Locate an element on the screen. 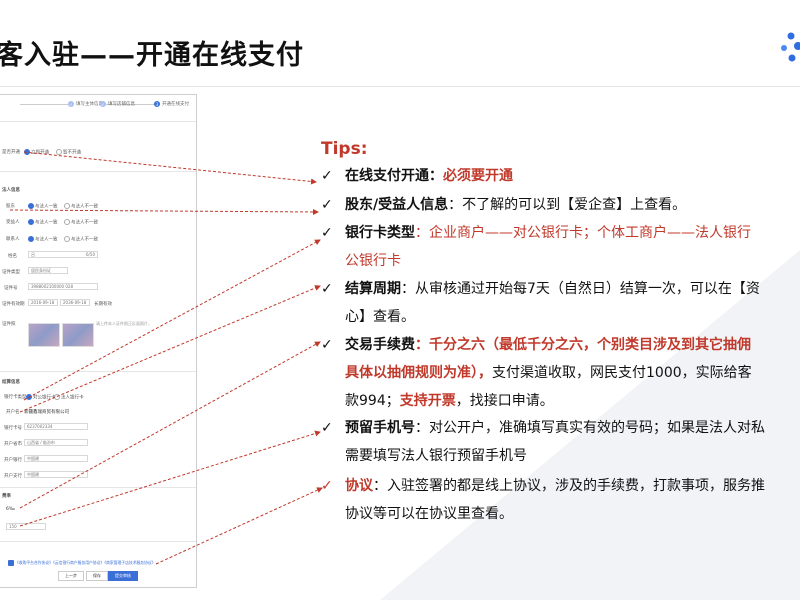  tip-card-type-cont: 公银行卡 is located at coordinates (373, 261).